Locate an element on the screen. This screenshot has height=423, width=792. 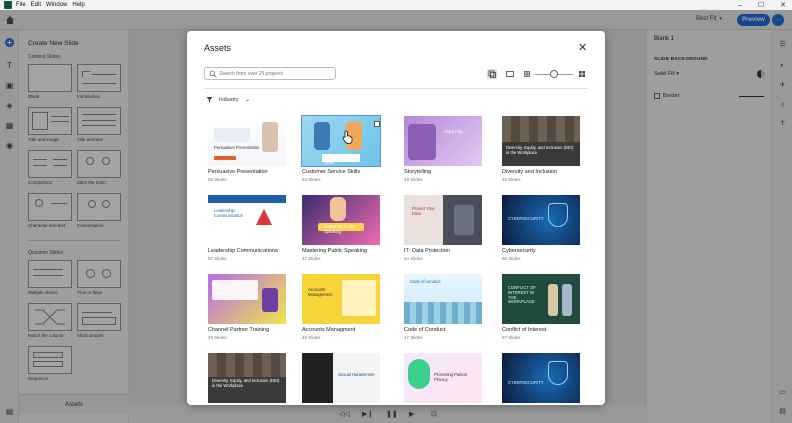
menu-file: File is located at coordinates (21, 5).